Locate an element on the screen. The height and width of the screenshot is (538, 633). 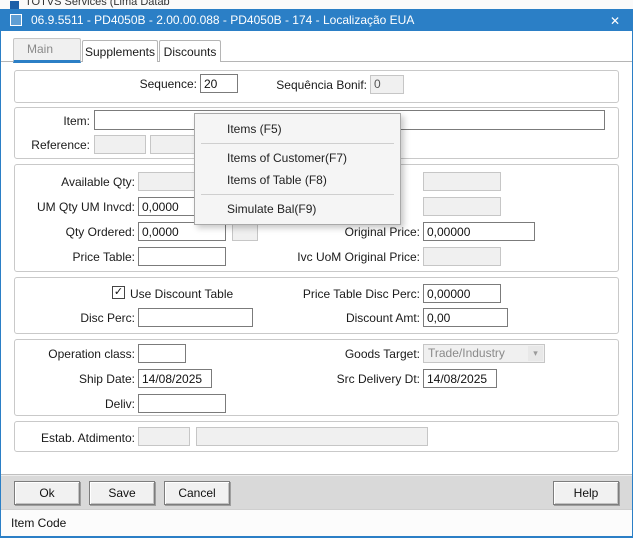
item-label: Item: is located at coordinates (76, 121).